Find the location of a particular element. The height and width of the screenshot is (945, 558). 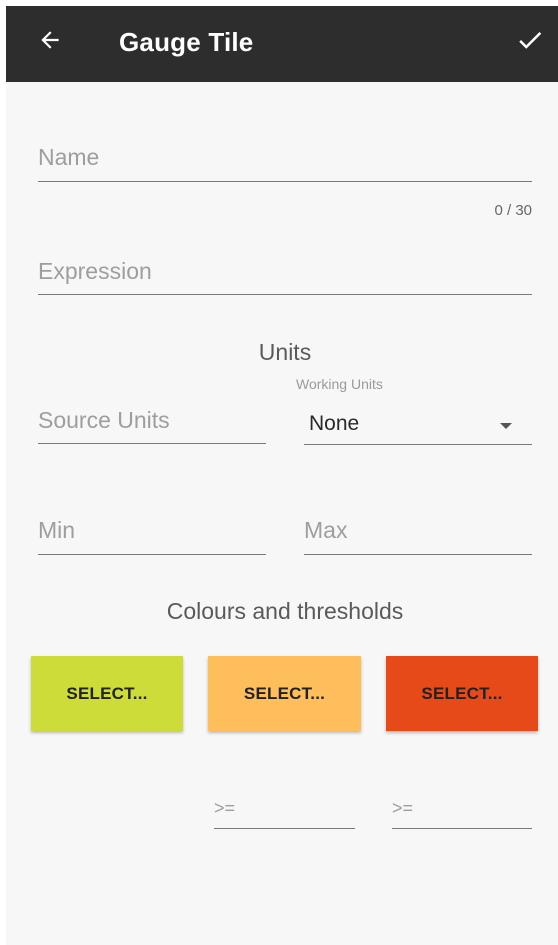

check-icon is located at coordinates (530, 42).